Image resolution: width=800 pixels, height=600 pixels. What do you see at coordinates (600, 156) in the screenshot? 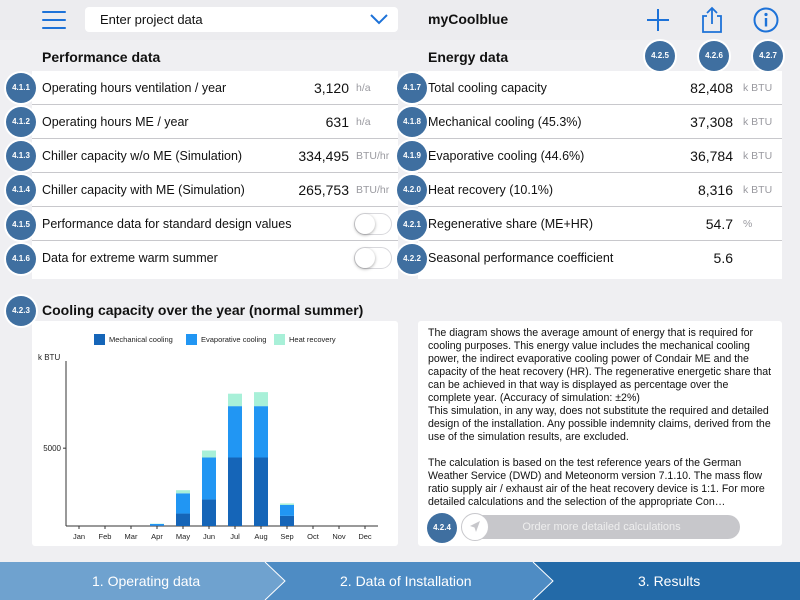
I see `table-row: Evaporative cooling (44.6%) 36,784 k BTU` at bounding box center [600, 156].